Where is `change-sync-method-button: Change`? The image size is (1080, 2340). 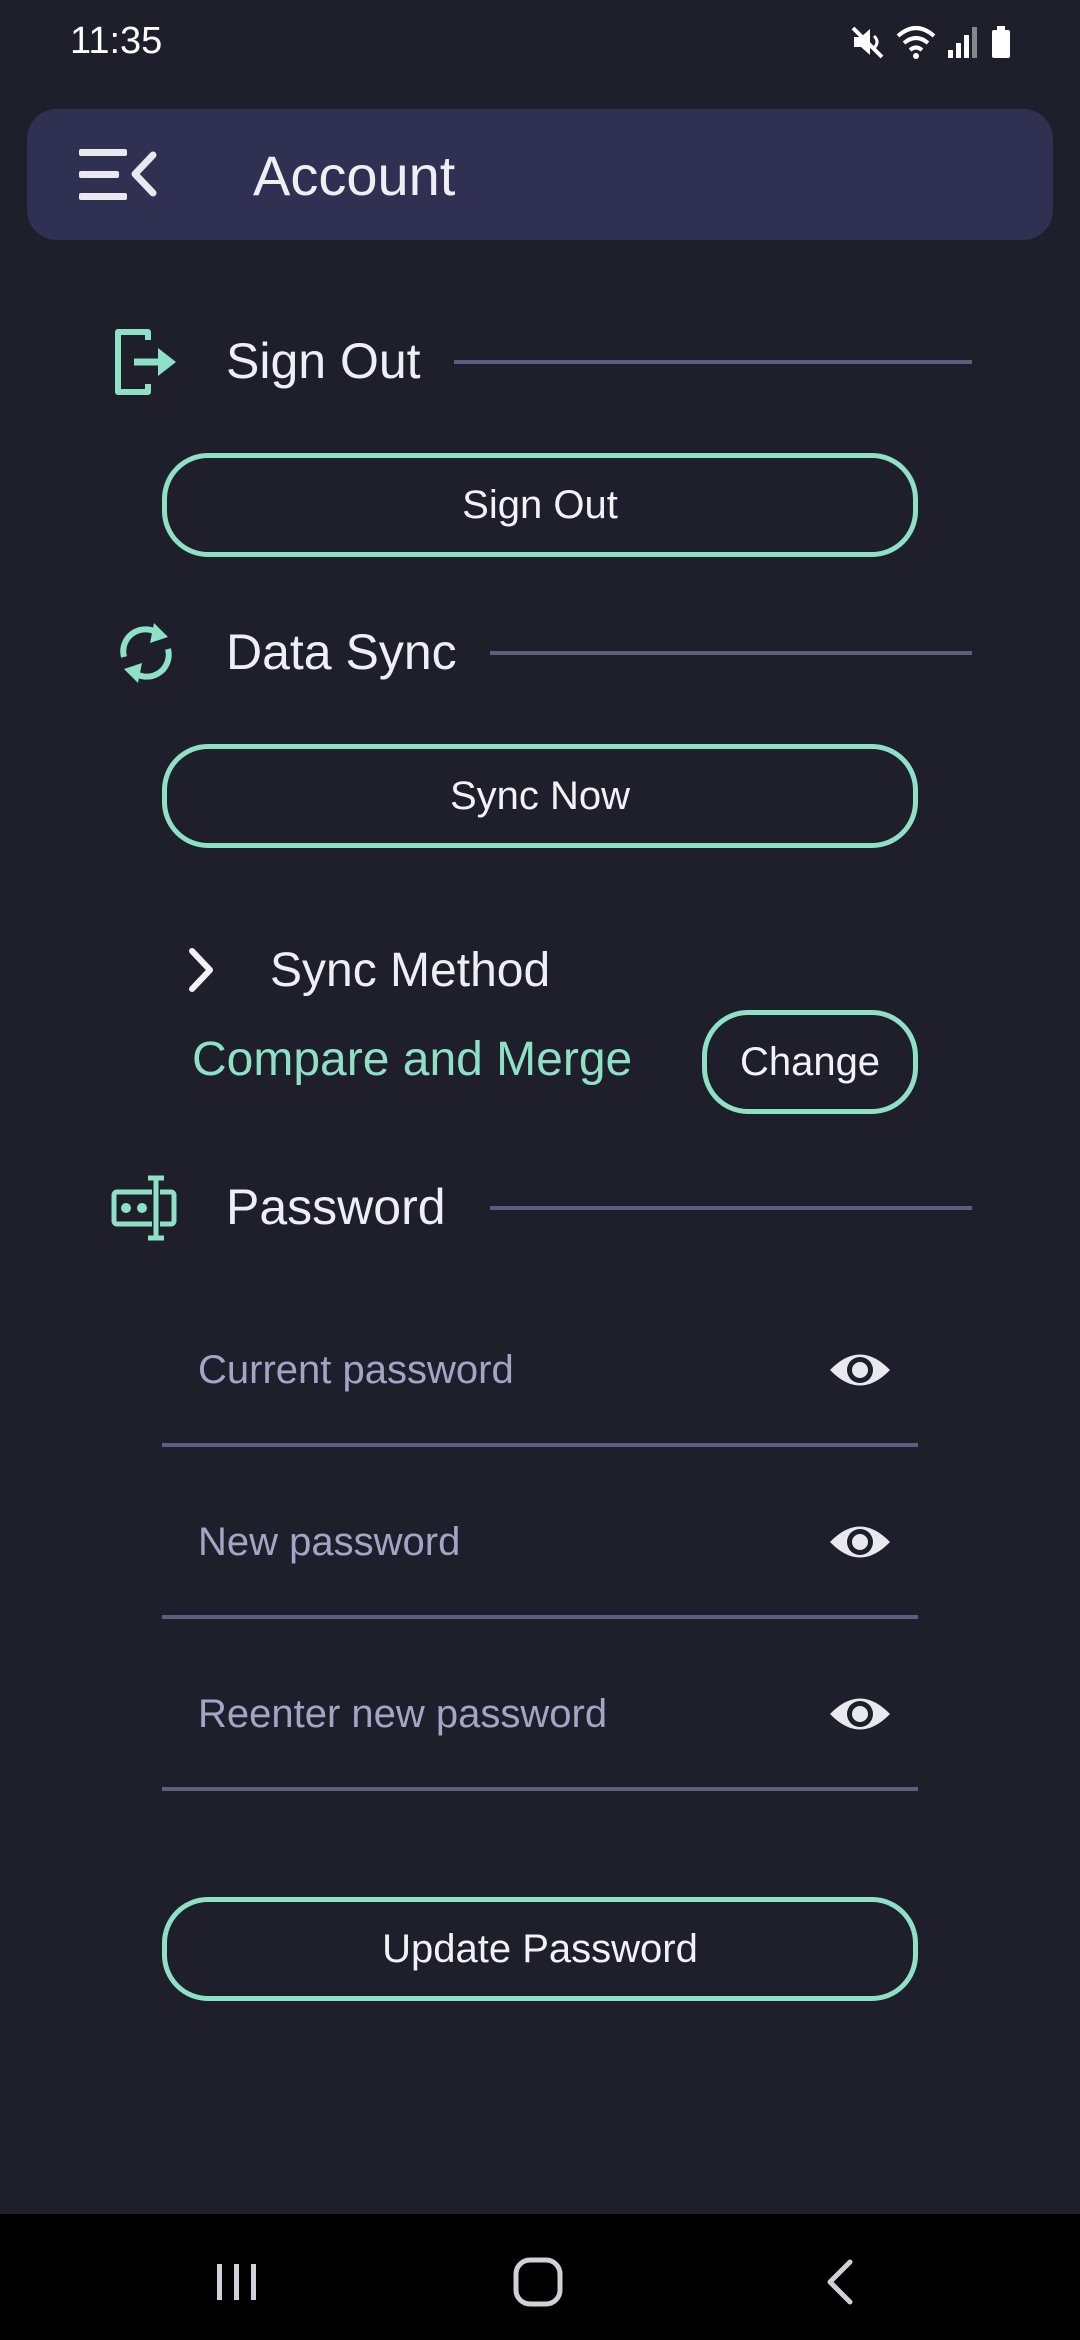
change-sync-method-button: Change is located at coordinates (810, 1062).